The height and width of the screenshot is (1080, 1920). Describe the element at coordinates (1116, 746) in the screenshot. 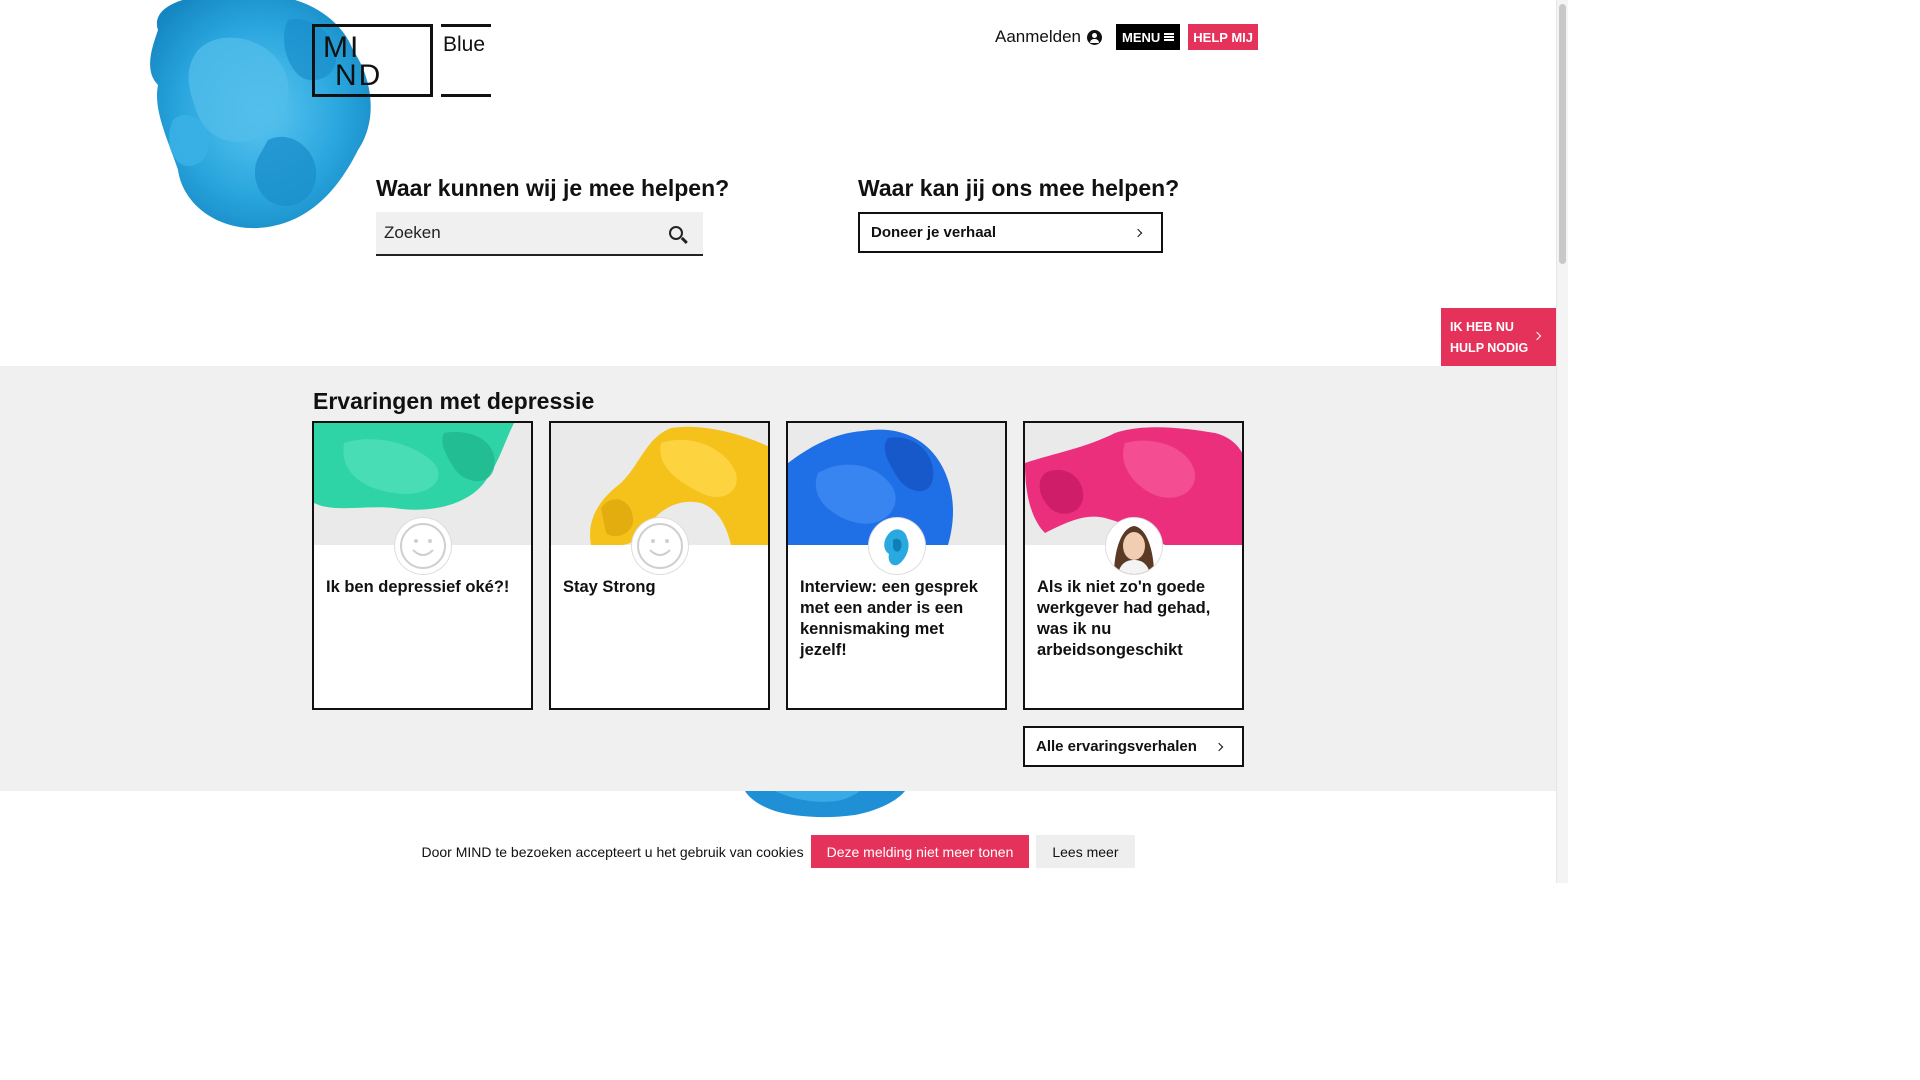

I see `all-stories-label: Alle ervaringsverhalen` at that location.